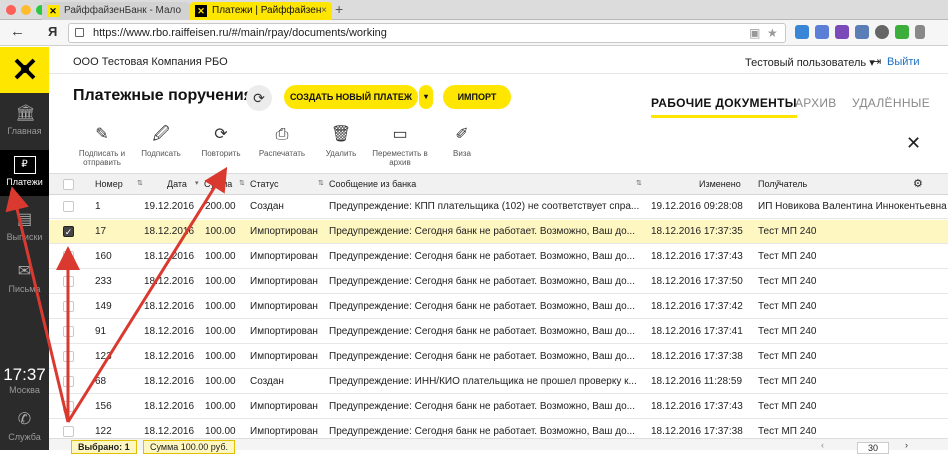  What do you see at coordinates (891, 103) in the screenshot?
I see `tab-deleted: УДАЛЁННЫЕ` at bounding box center [891, 103].